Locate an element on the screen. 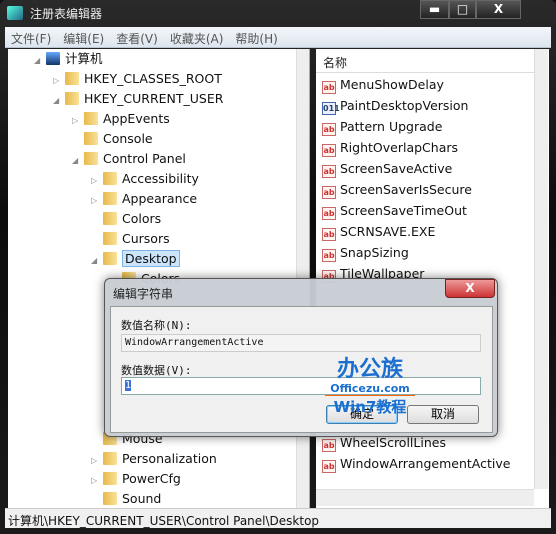  value-name: SnapSizing is located at coordinates (374, 252).